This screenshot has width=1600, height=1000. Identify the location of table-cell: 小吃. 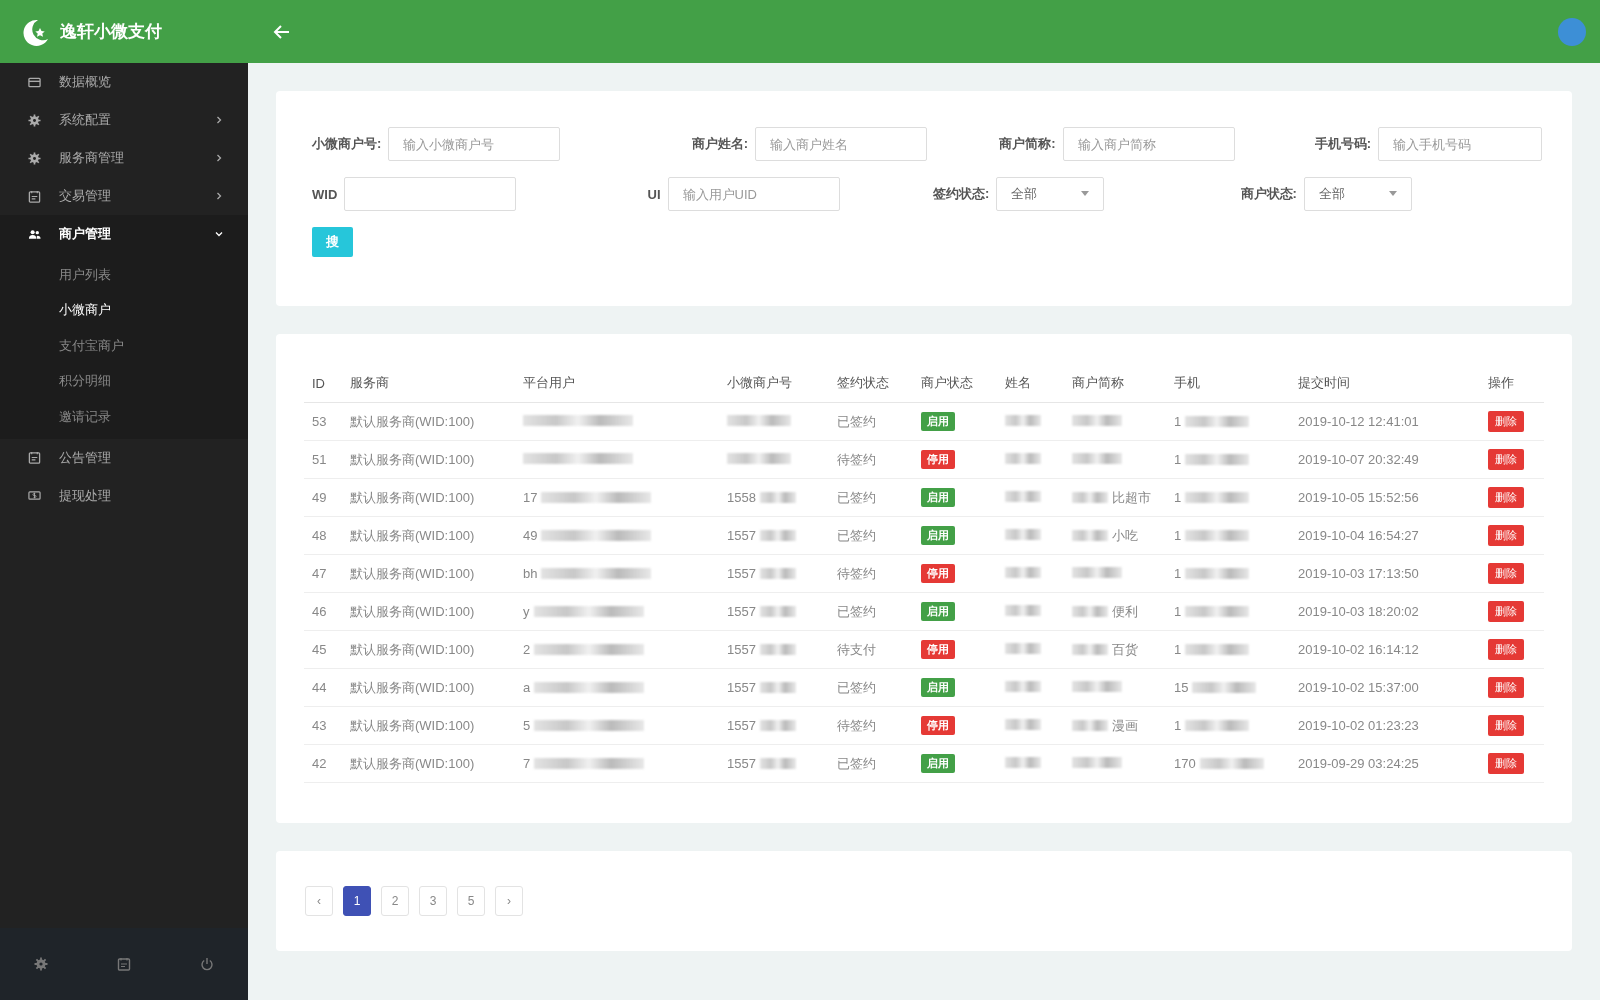
(1125, 535).